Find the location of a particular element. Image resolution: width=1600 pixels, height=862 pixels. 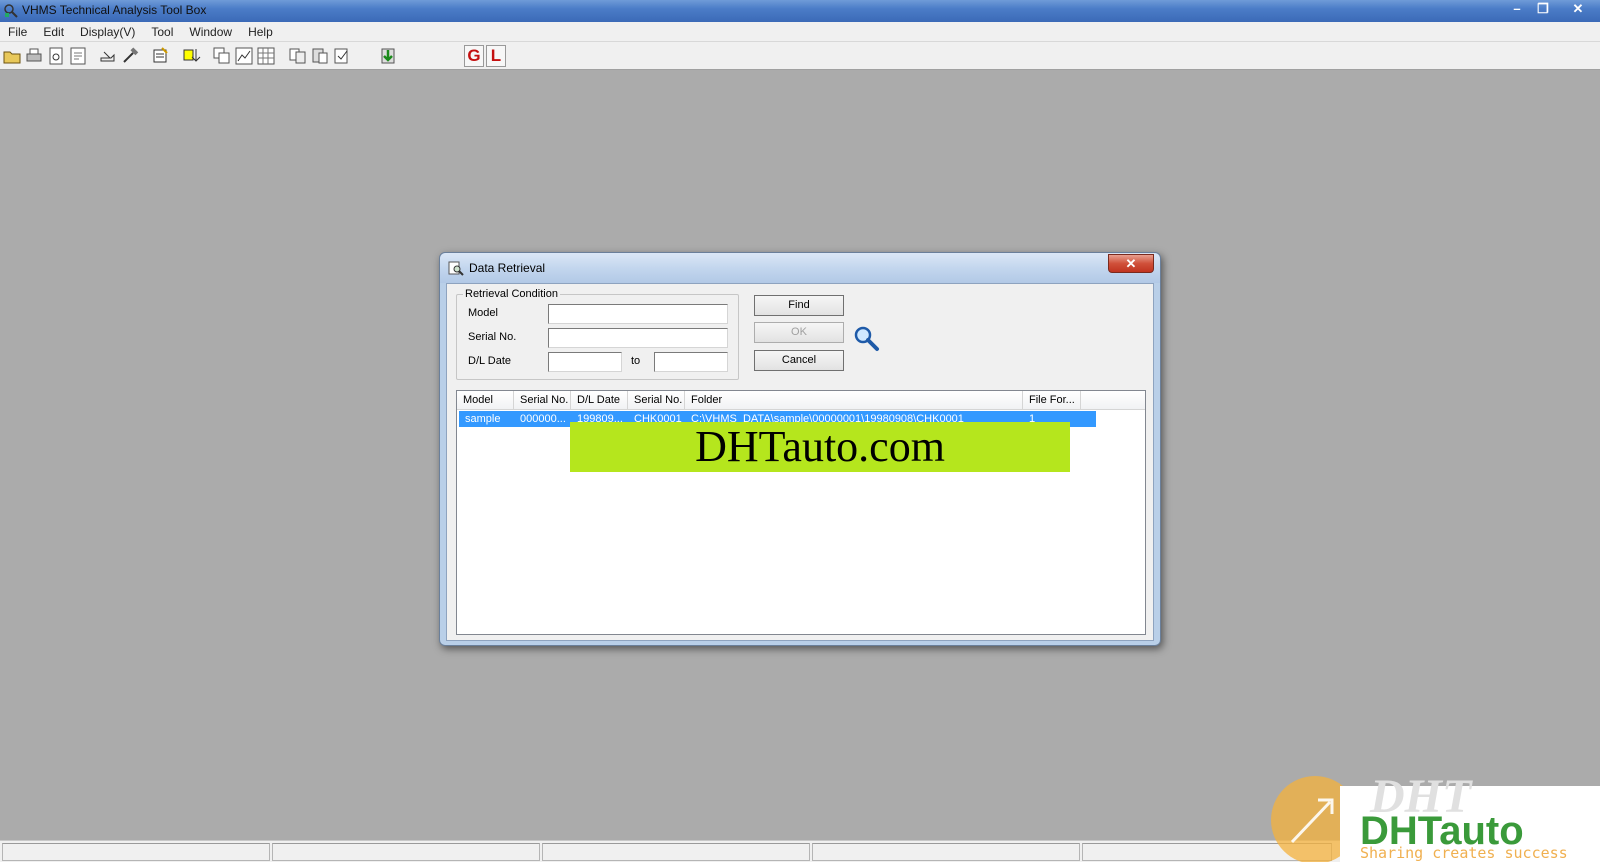

page-setup-icon is located at coordinates (78, 56).